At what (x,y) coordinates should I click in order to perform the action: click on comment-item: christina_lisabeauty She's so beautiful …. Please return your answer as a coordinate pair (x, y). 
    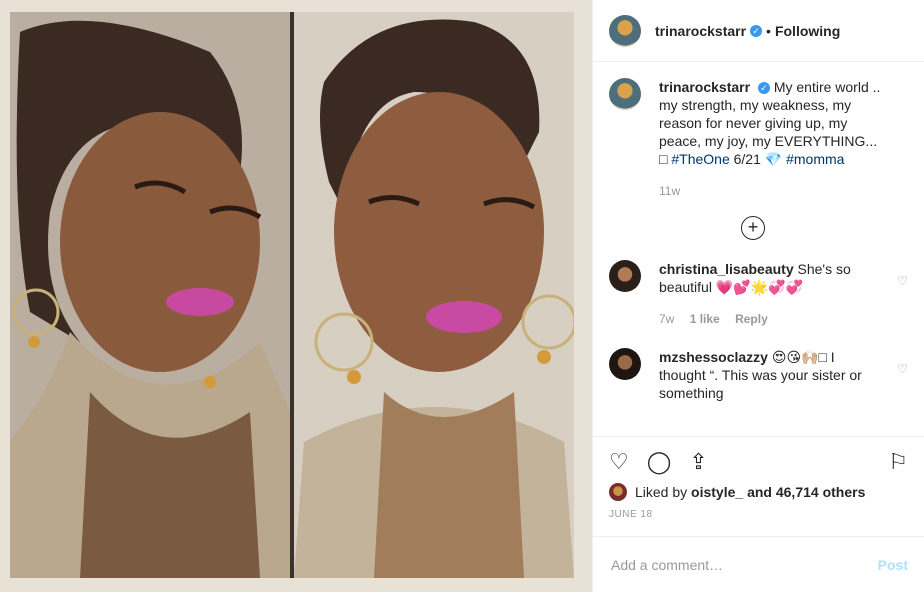
    Looking at the image, I should click on (758, 294).